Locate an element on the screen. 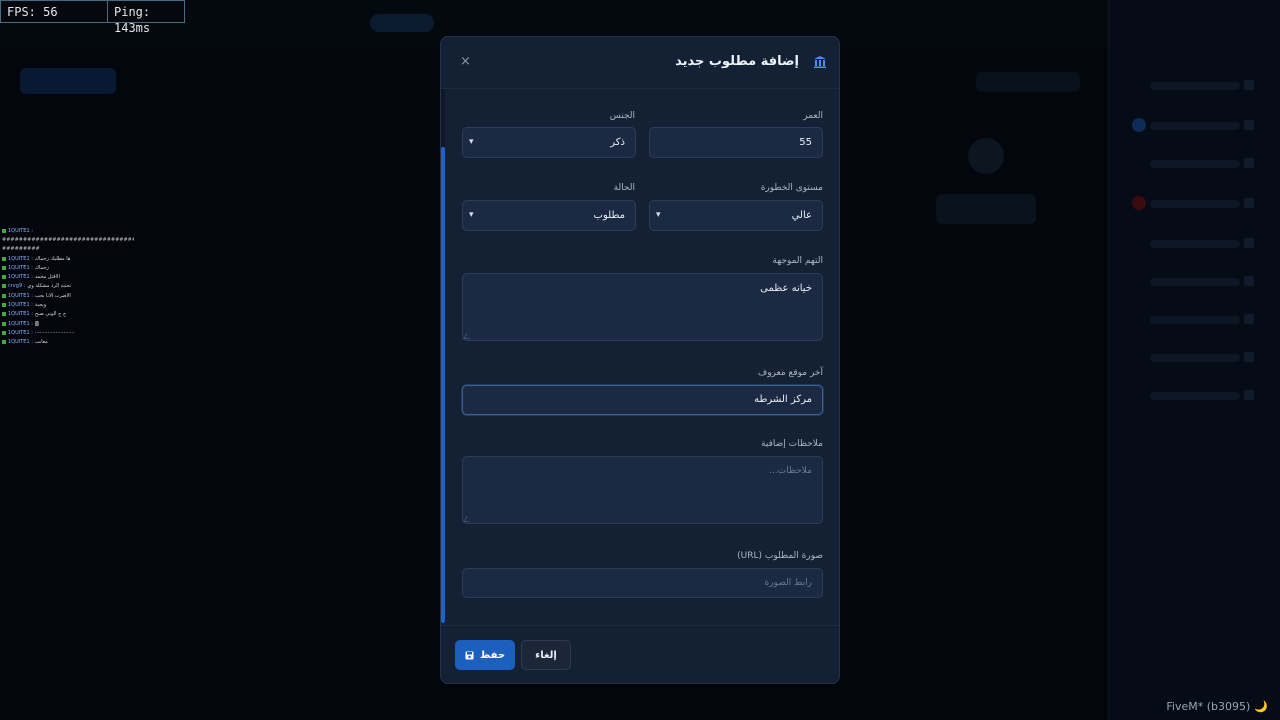  modal-title: إضافة مطلوب جديد is located at coordinates (737, 61).